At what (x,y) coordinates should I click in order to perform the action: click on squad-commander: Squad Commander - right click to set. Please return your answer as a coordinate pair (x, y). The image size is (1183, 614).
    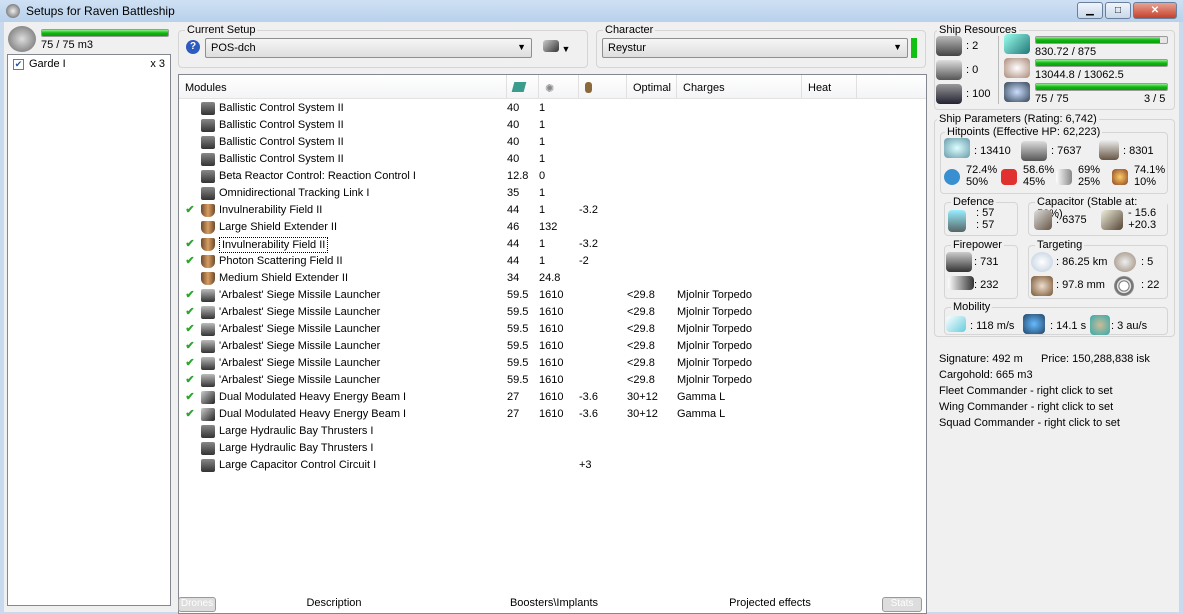
    Looking at the image, I should click on (1029, 423).